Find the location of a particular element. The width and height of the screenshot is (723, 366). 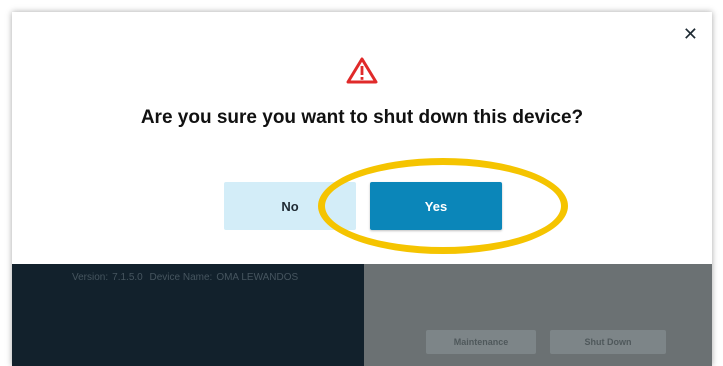

maintenance-button: Maintenance is located at coordinates (481, 342).